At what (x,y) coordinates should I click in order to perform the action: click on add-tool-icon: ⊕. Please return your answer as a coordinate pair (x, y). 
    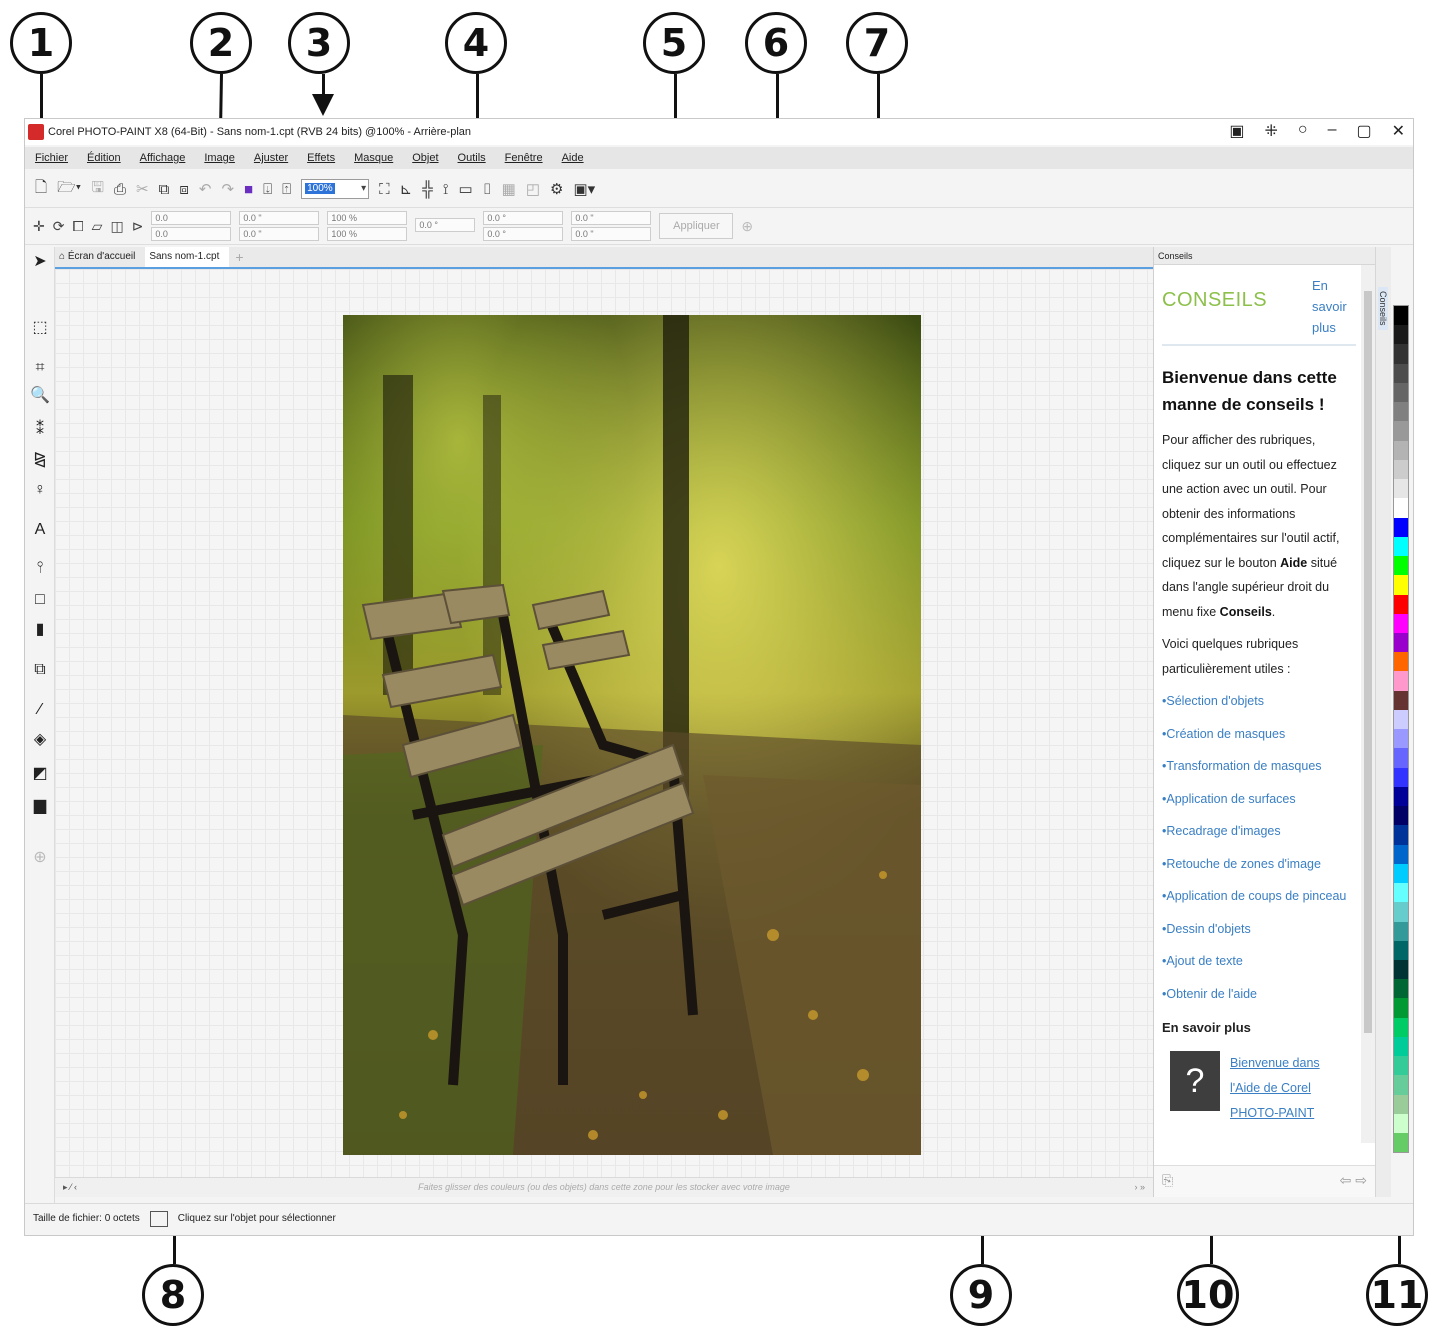
    Looking at the image, I should click on (40, 858).